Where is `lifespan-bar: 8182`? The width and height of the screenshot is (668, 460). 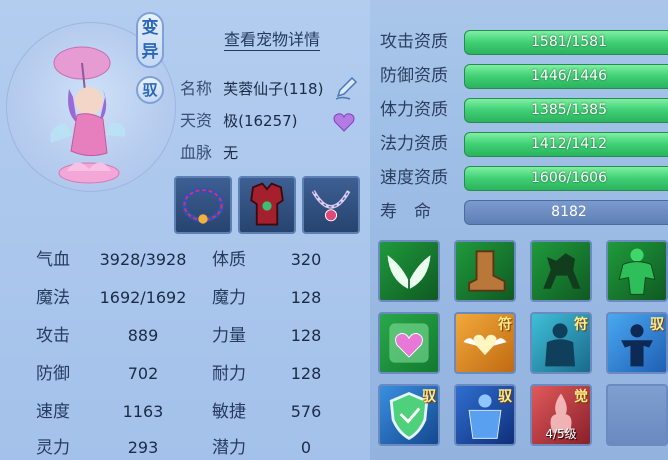
lifespan-bar: 8182 is located at coordinates (566, 212).